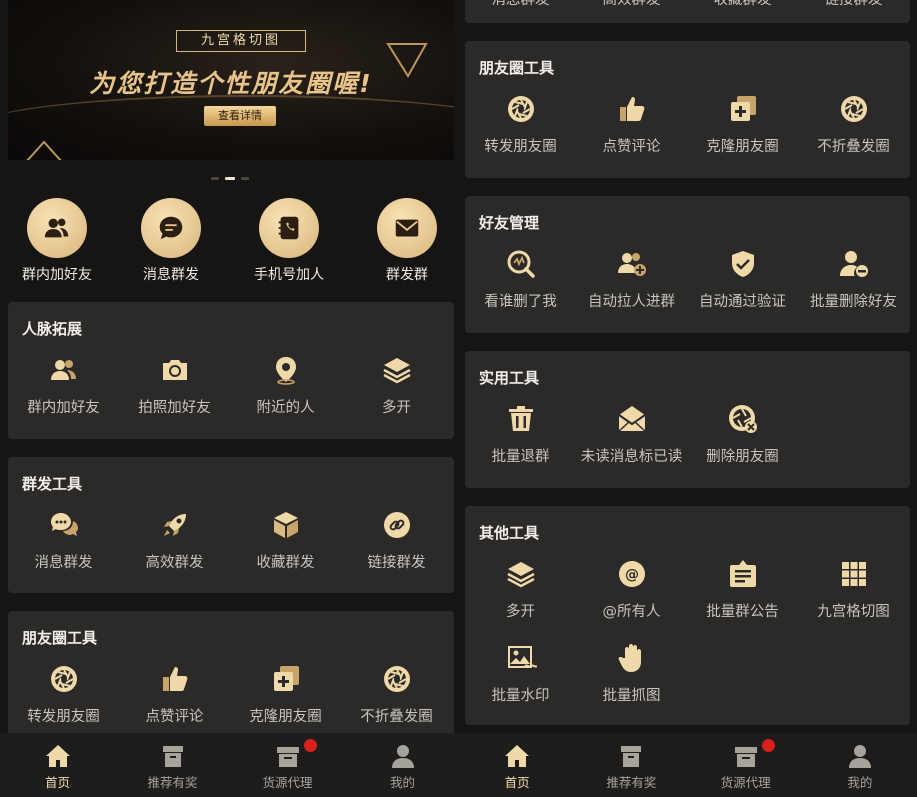 Image resolution: width=917 pixels, height=797 pixels. What do you see at coordinates (231, 80) in the screenshot?
I see `promo-banner: 九宫格切图 为您打造个性朋友圈喔! 查看详情` at bounding box center [231, 80].